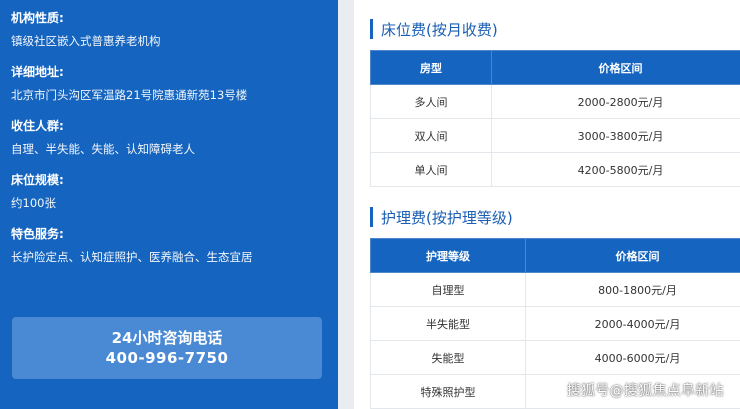  What do you see at coordinates (129, 95) in the screenshot?
I see `info-value: 北京市门头沟区军温路21号院惠通新苑13号楼` at bounding box center [129, 95].